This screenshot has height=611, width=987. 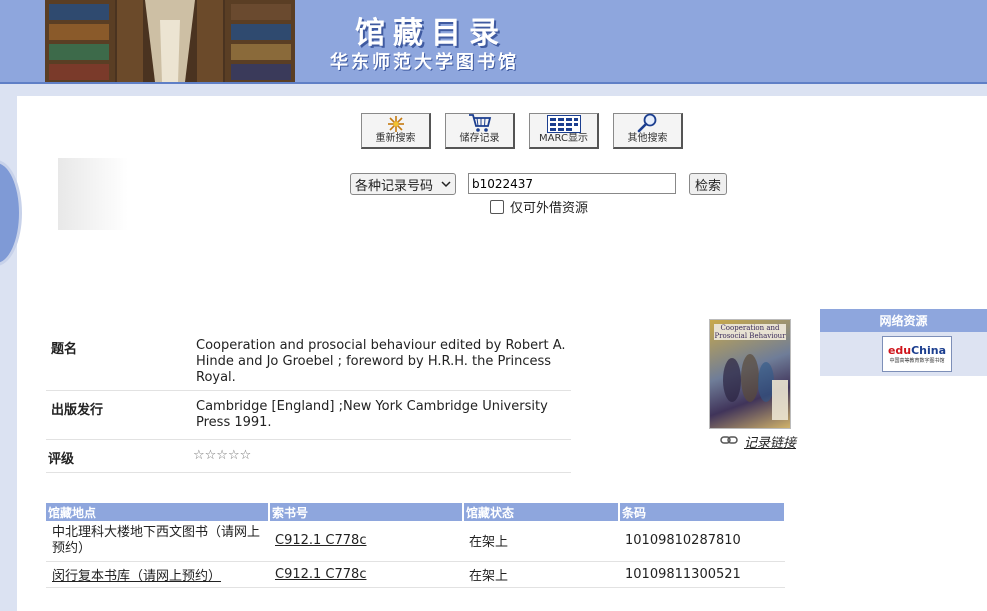 I want to click on book-cover-image: Cooperation and Prosocial Behaviour, so click(x=750, y=374).